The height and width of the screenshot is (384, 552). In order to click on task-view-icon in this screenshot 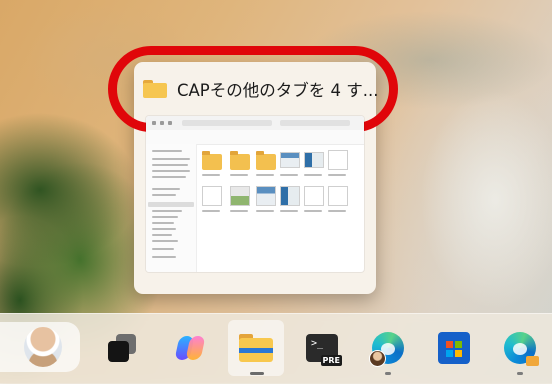, I will do `click(122, 348)`.